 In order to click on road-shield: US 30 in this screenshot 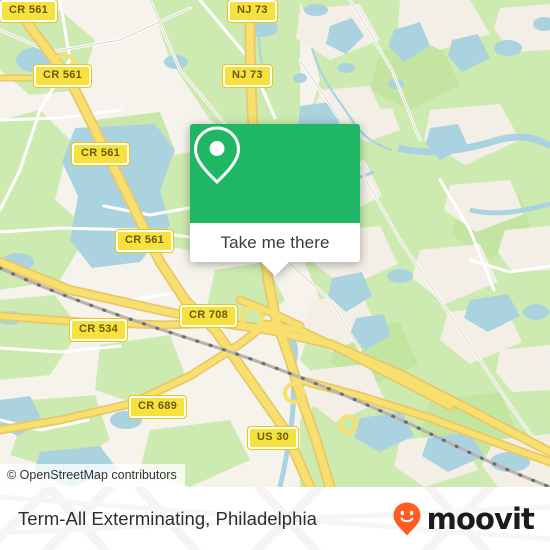, I will do `click(273, 438)`.